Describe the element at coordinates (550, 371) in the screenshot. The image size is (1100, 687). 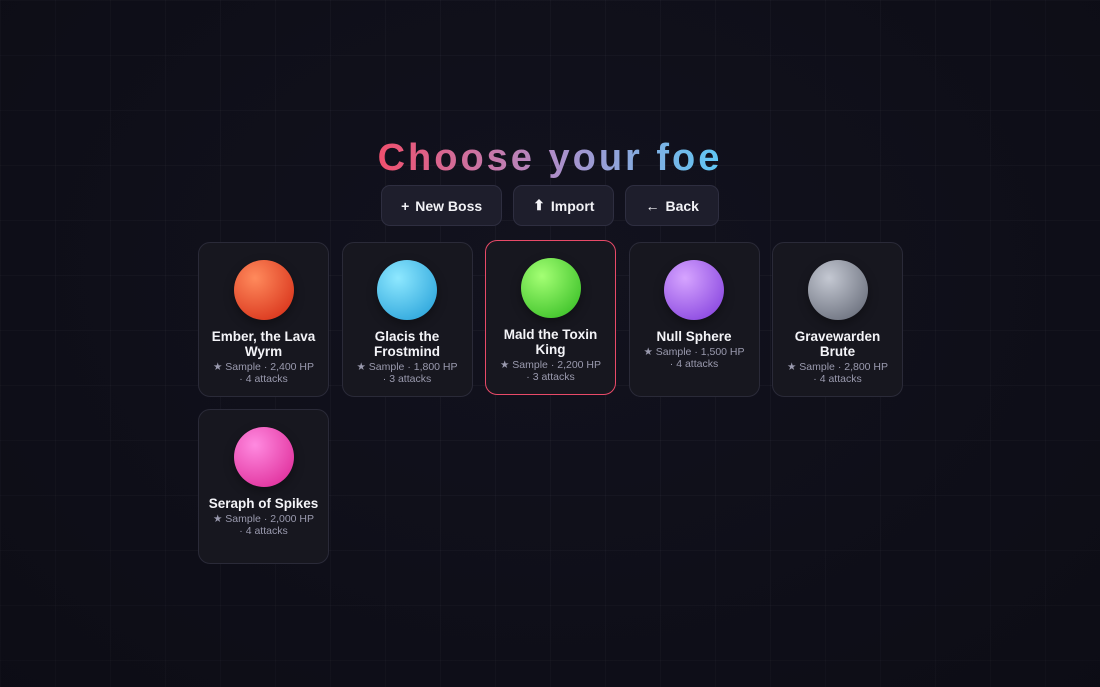
I see `boss-meta: ★ Sample · 2,200 HP · 3 attacks` at that location.